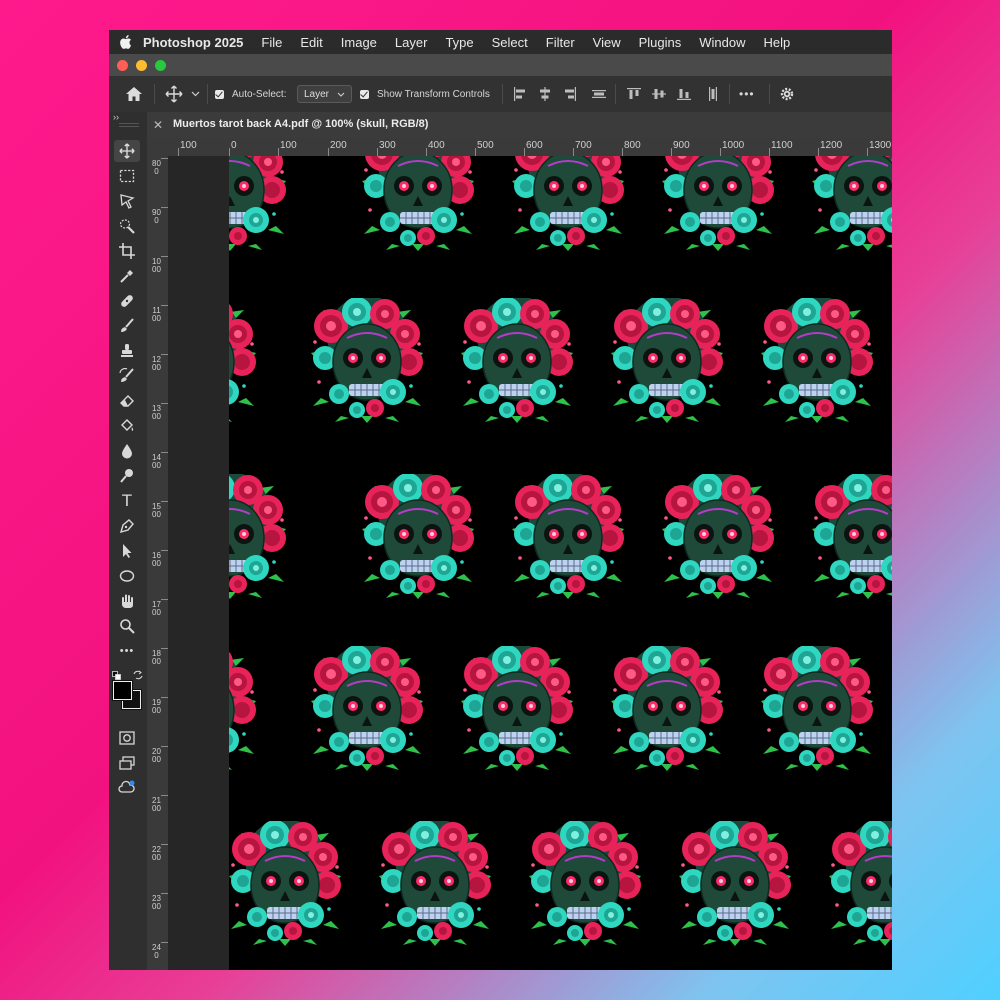 This screenshot has height=1000, width=1000. What do you see at coordinates (193, 42) in the screenshot?
I see `app-menu: Photoshop 2025` at bounding box center [193, 42].